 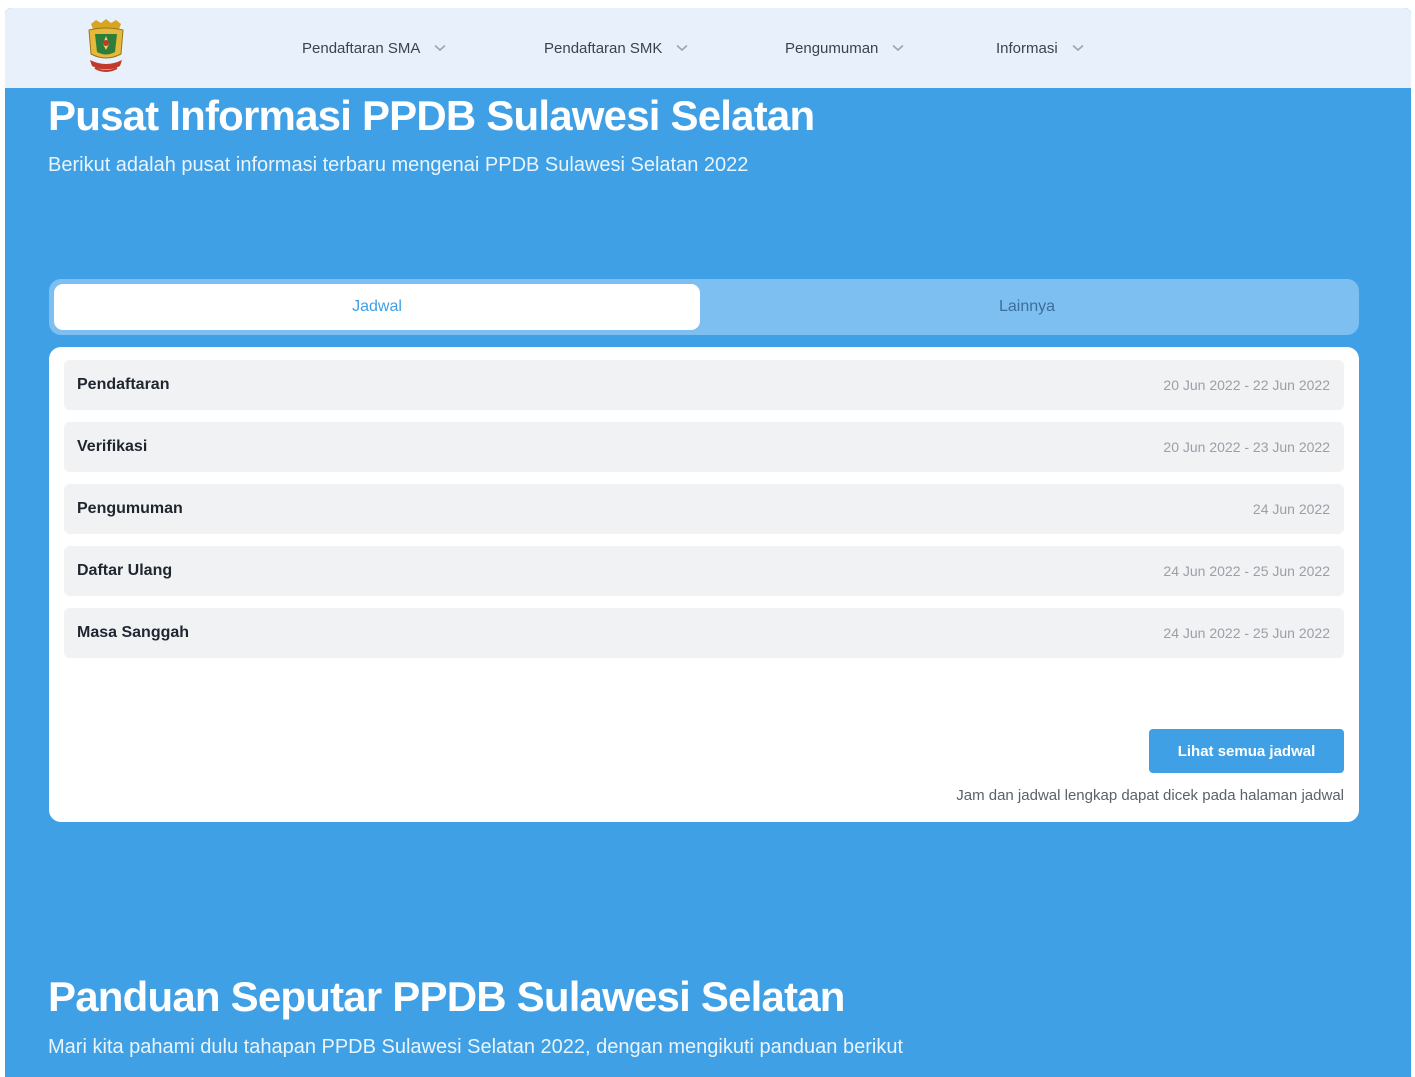 I want to click on schedule-date: 20 Jun 2022 - 23 Jun 2022, so click(x=1246, y=447).